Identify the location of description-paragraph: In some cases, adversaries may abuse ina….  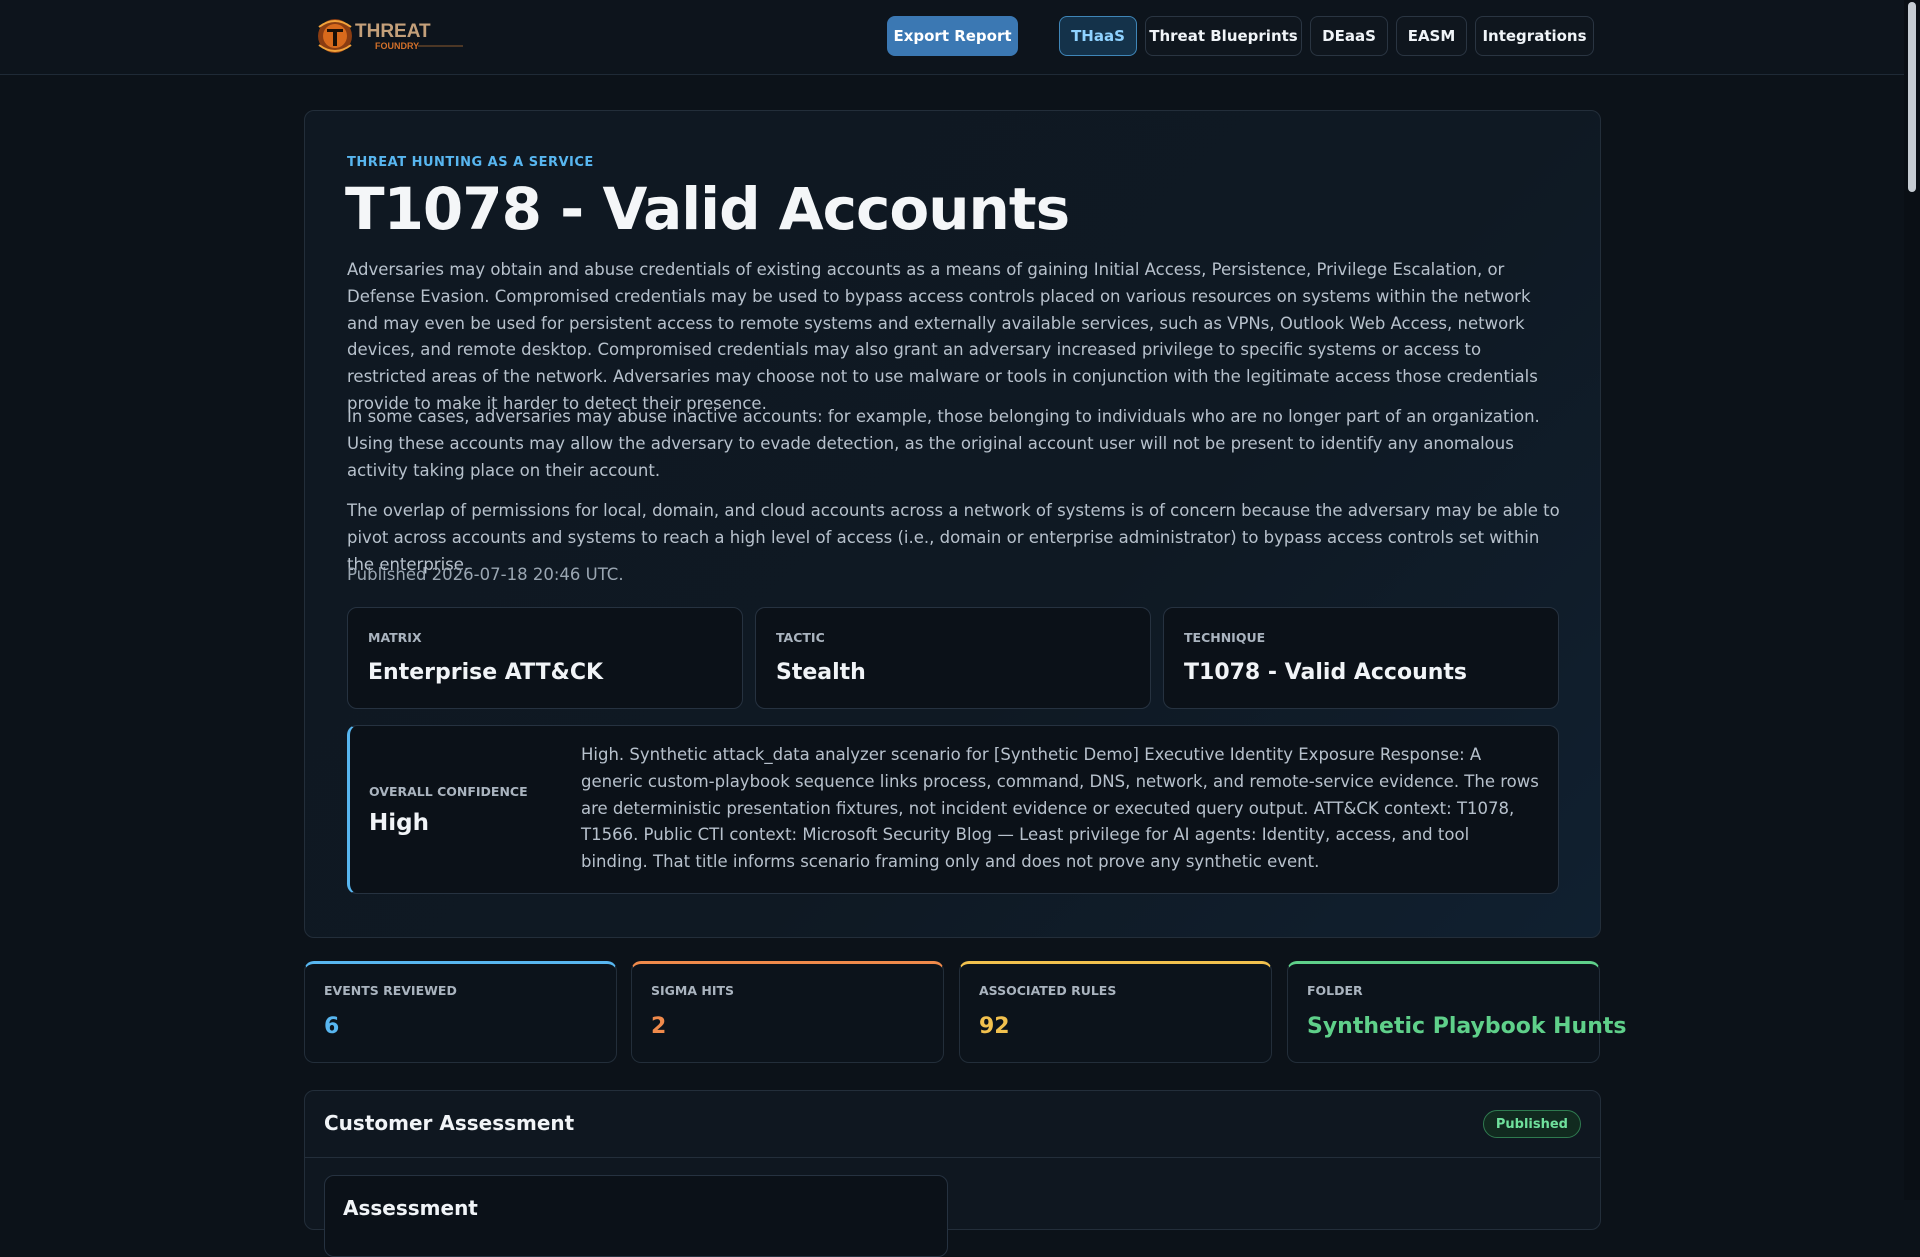
(943, 443).